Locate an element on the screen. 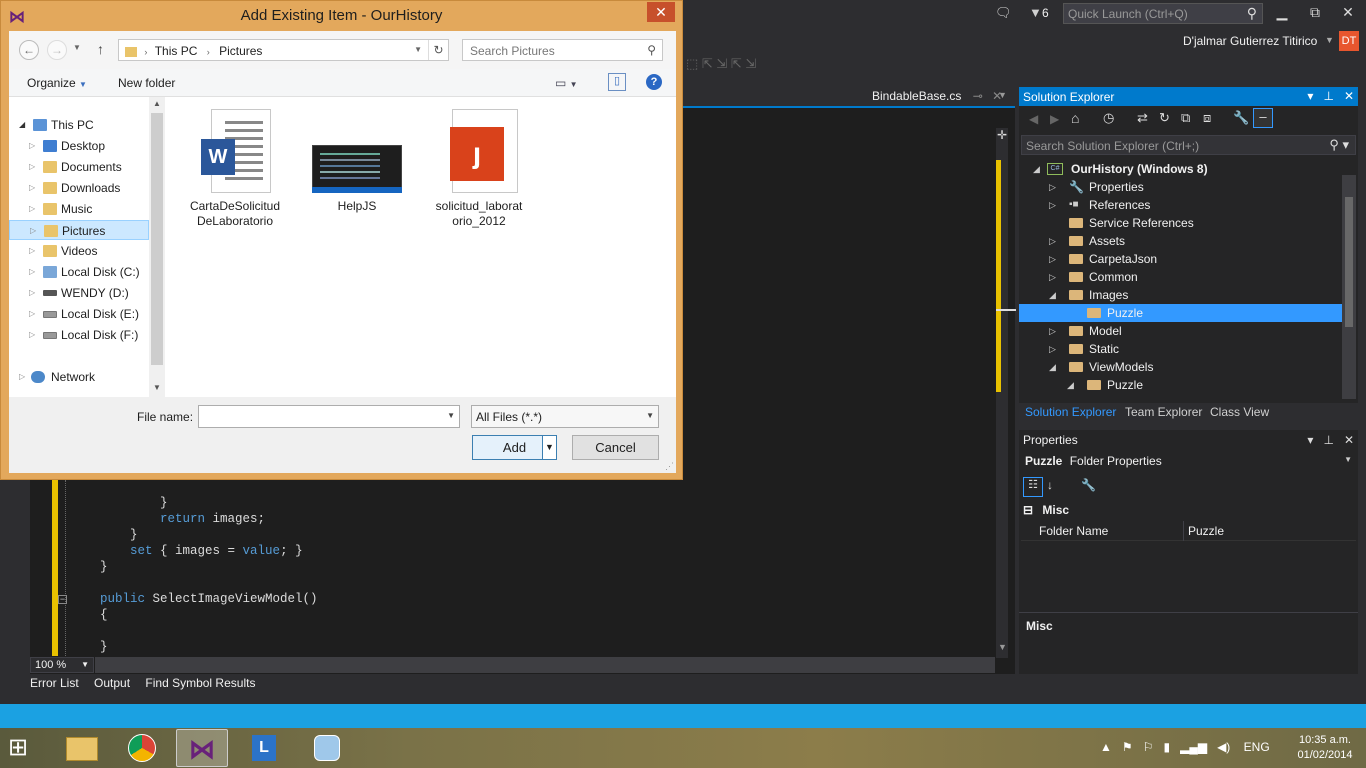 This screenshot has height=768, width=1366. breadcrumb-this-pc: This PC is located at coordinates (176, 51).